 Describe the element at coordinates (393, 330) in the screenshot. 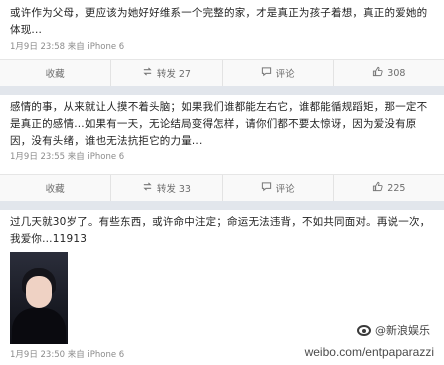

I see `watermark-handle: @新浪娱乐` at that location.